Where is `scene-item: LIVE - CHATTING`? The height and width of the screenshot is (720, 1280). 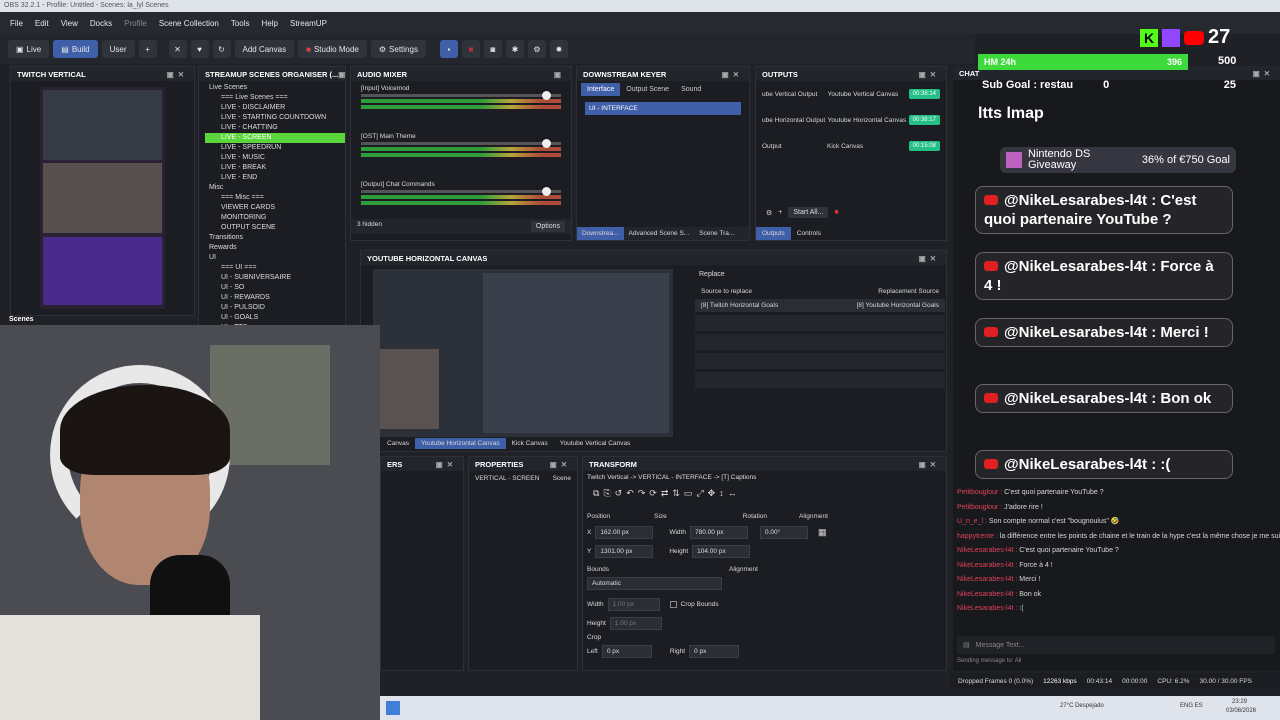
scene-item: LIVE - CHATTING is located at coordinates (275, 128).